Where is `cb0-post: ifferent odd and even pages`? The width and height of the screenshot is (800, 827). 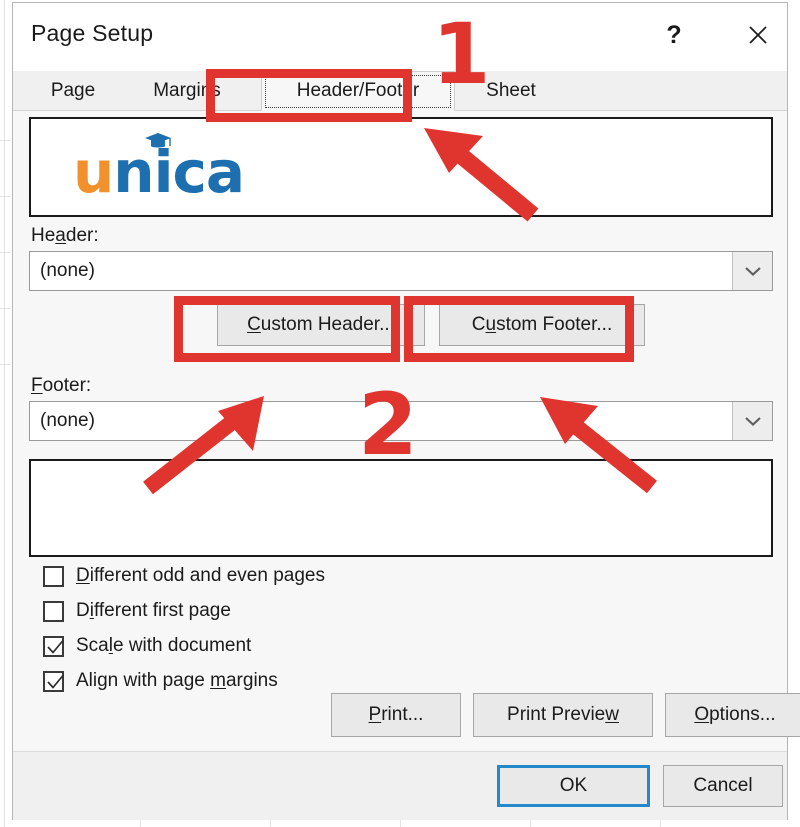
cb0-post: ifferent odd and even pages is located at coordinates (207, 575).